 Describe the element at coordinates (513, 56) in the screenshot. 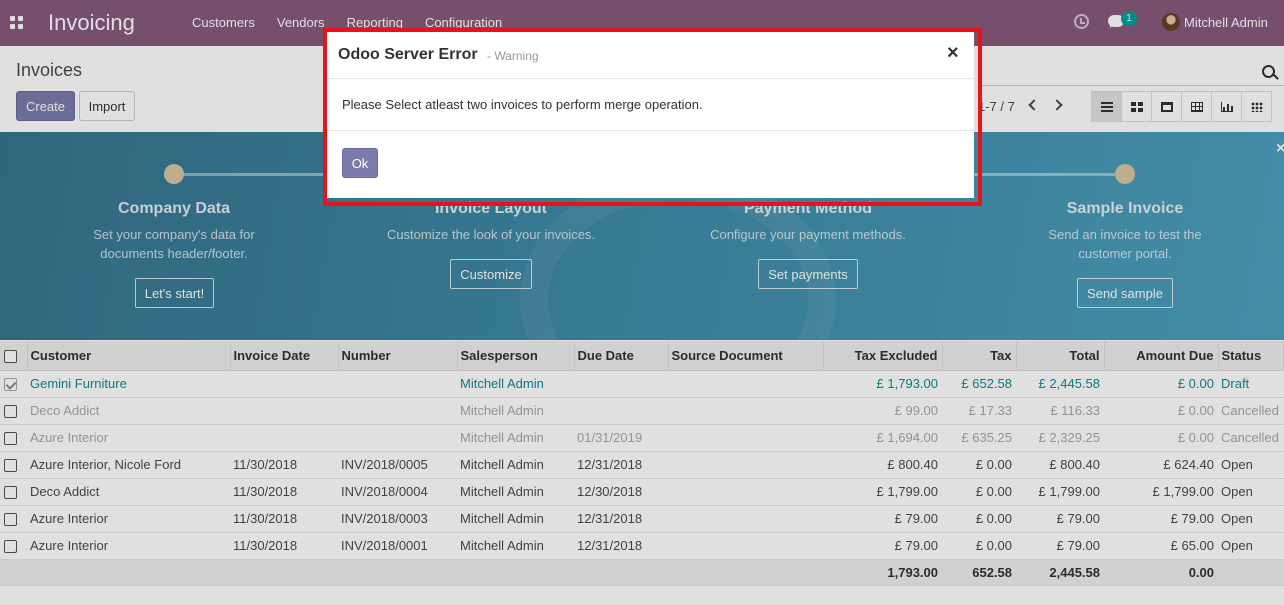

I see `dialog-subtitle: - Warning` at that location.